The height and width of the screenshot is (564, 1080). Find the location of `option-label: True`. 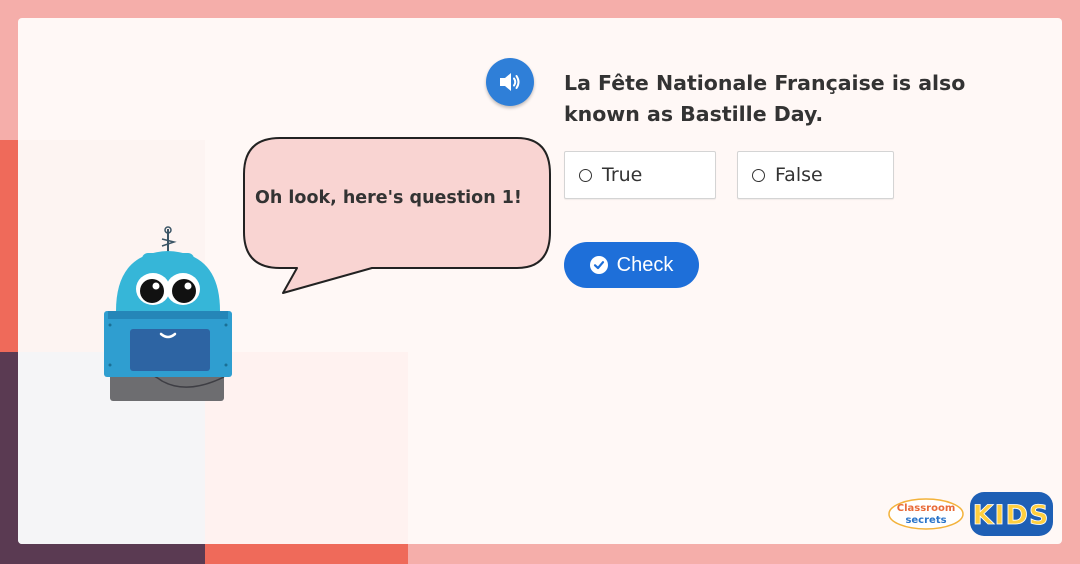

option-label: True is located at coordinates (622, 175).